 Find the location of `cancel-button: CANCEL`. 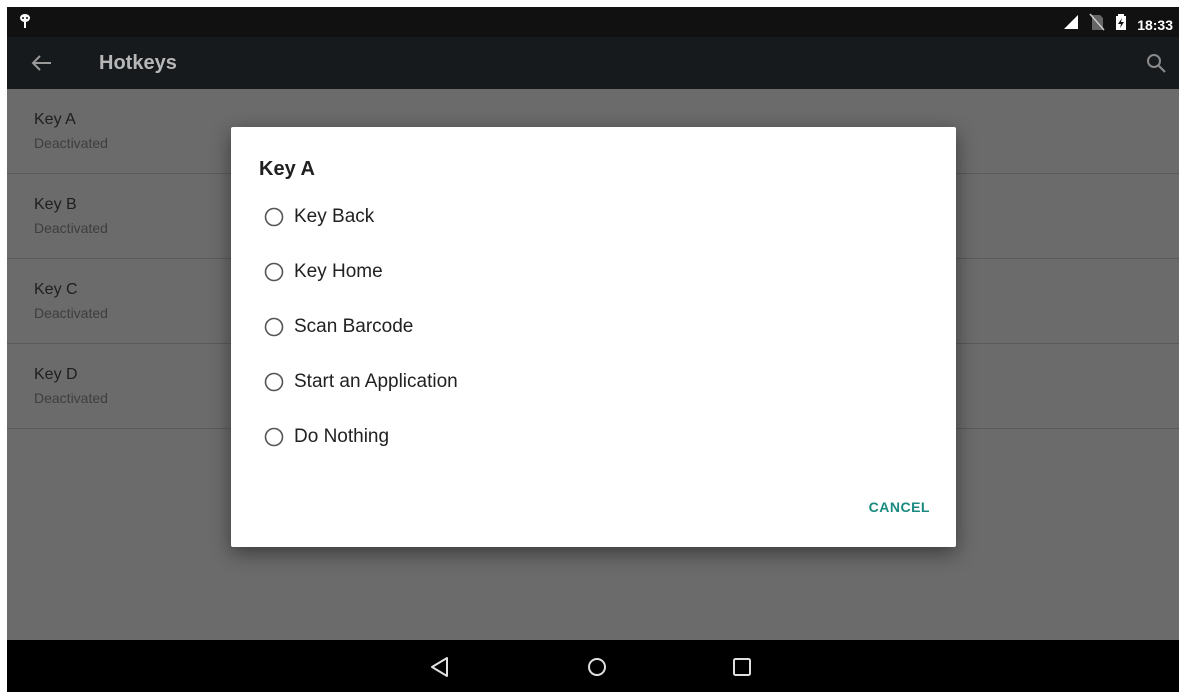

cancel-button: CANCEL is located at coordinates (899, 507).